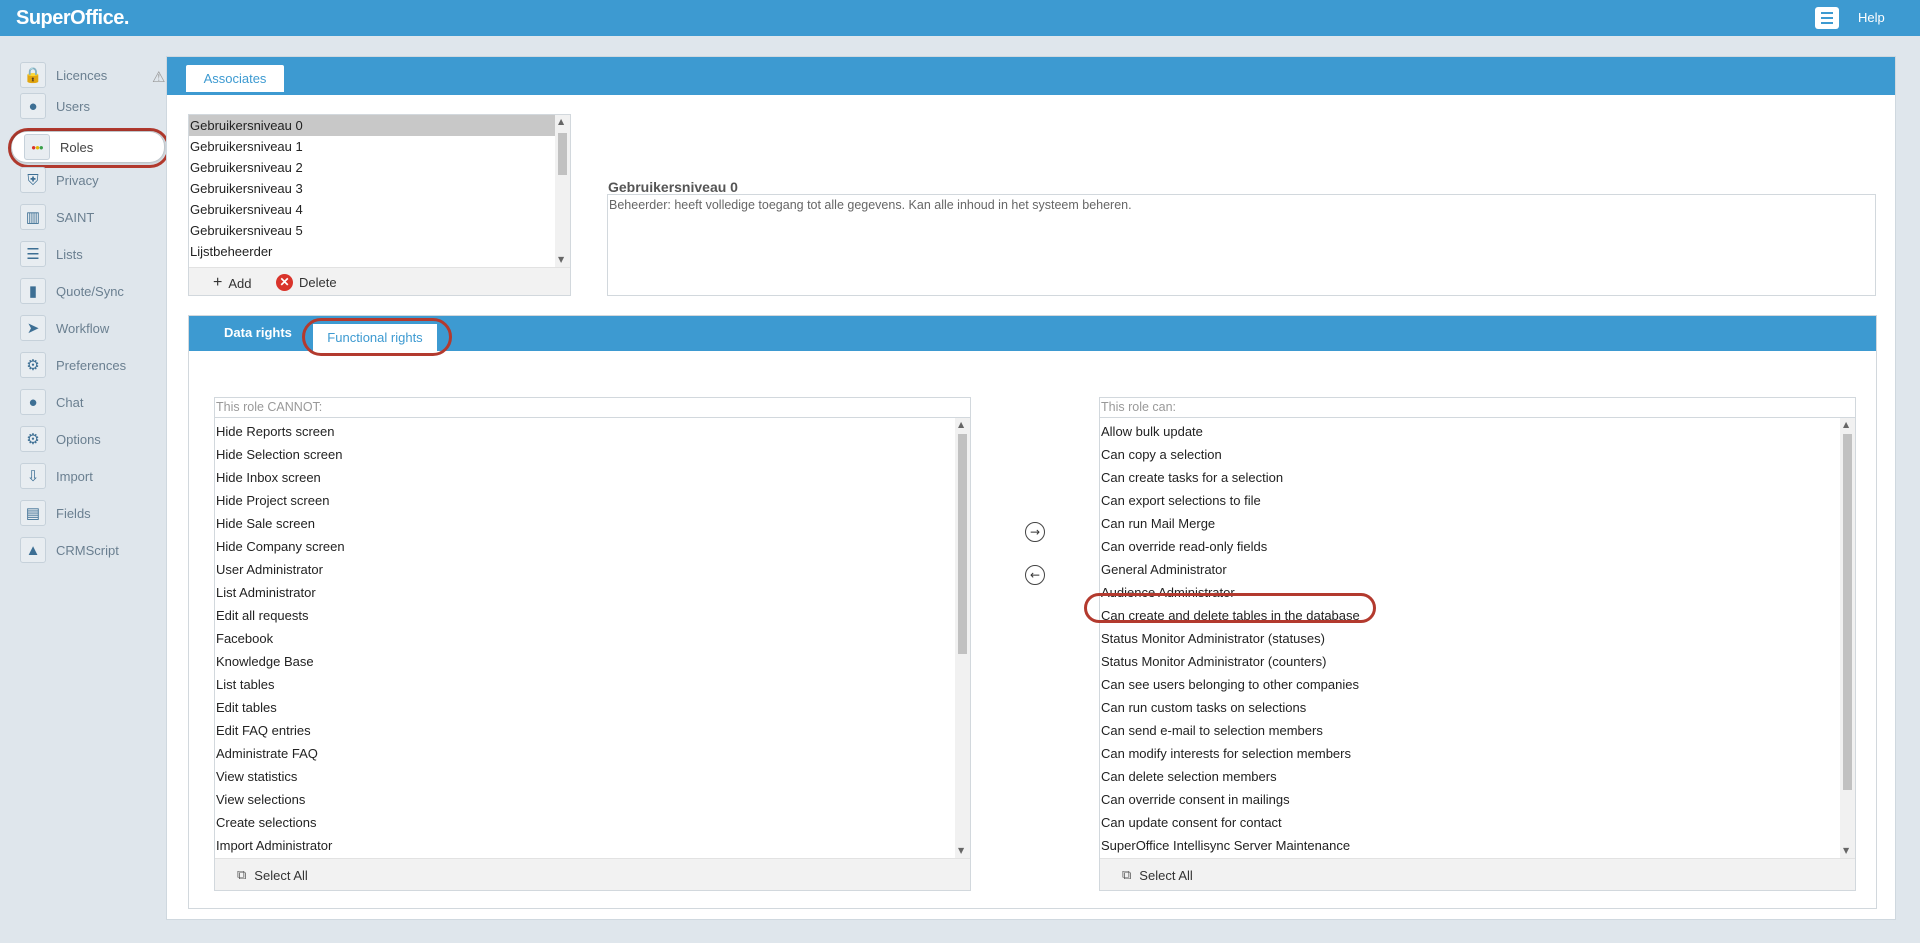 This screenshot has width=1920, height=943. Describe the element at coordinates (1827, 18) in the screenshot. I see `hamburger-menu-icon` at that location.